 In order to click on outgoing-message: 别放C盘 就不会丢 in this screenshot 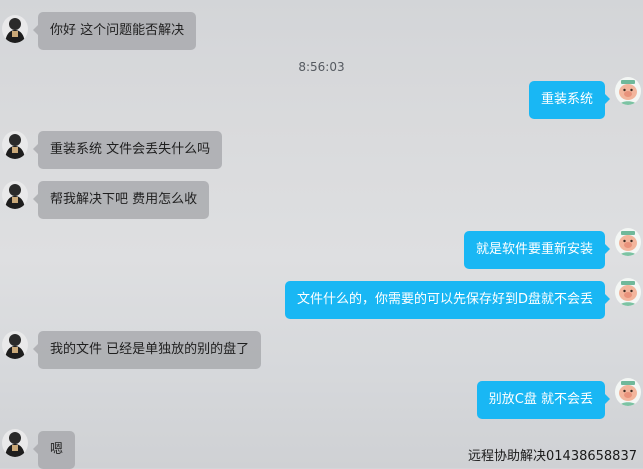, I will do `click(543, 400)`.